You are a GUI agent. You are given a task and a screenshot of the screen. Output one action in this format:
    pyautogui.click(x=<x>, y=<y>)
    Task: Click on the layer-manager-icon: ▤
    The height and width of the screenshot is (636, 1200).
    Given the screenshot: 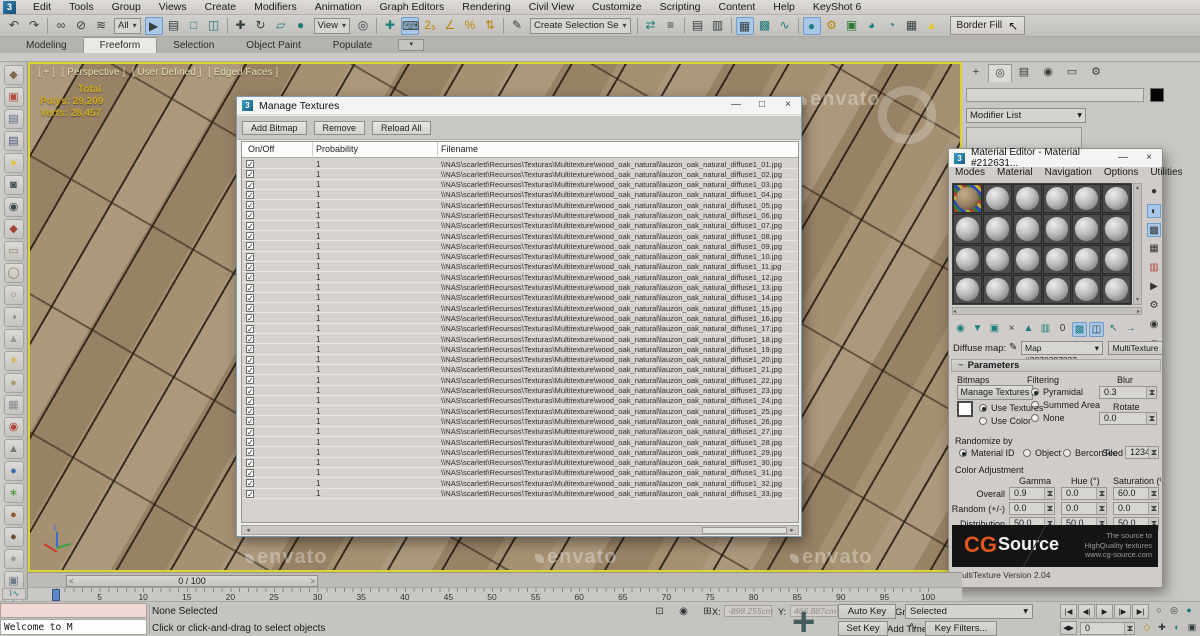 What is the action you would take?
    pyautogui.click(x=698, y=26)
    